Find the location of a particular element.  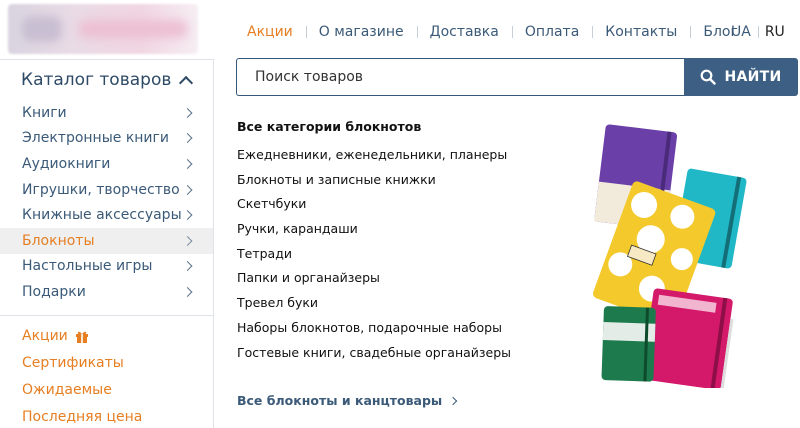

catalog-item-notebooks: Блокноты is located at coordinates (106, 240).